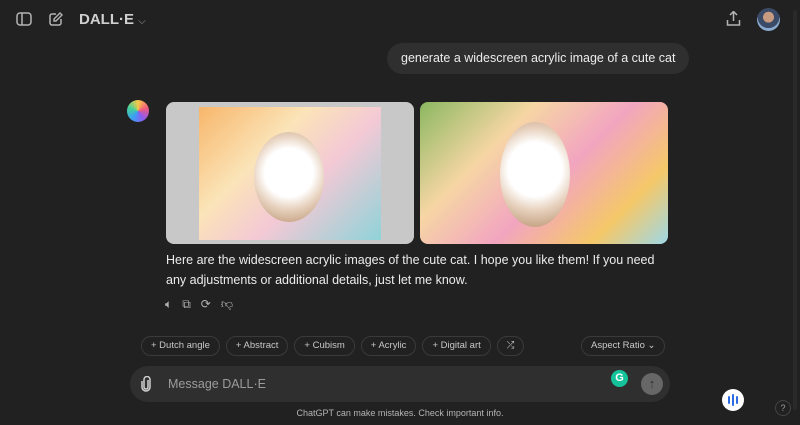 The width and height of the screenshot is (800, 425). Describe the element at coordinates (456, 346) in the screenshot. I see `chip-digital-art: + Digital art` at that location.